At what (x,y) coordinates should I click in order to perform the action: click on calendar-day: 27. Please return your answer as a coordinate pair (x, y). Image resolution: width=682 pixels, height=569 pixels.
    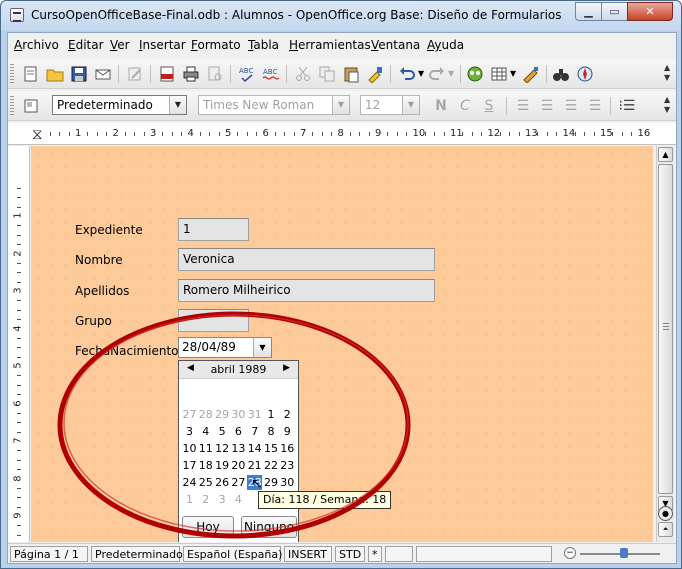
    Looking at the image, I should click on (238, 482).